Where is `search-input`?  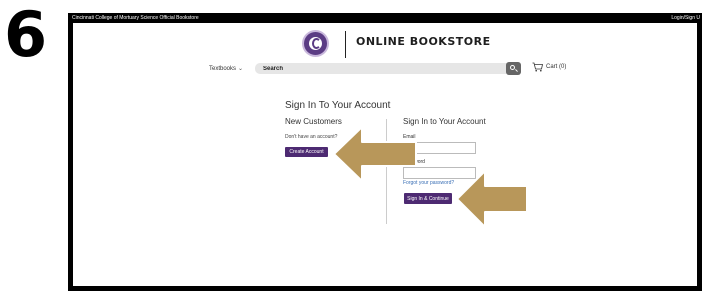
search-input is located at coordinates (378, 68).